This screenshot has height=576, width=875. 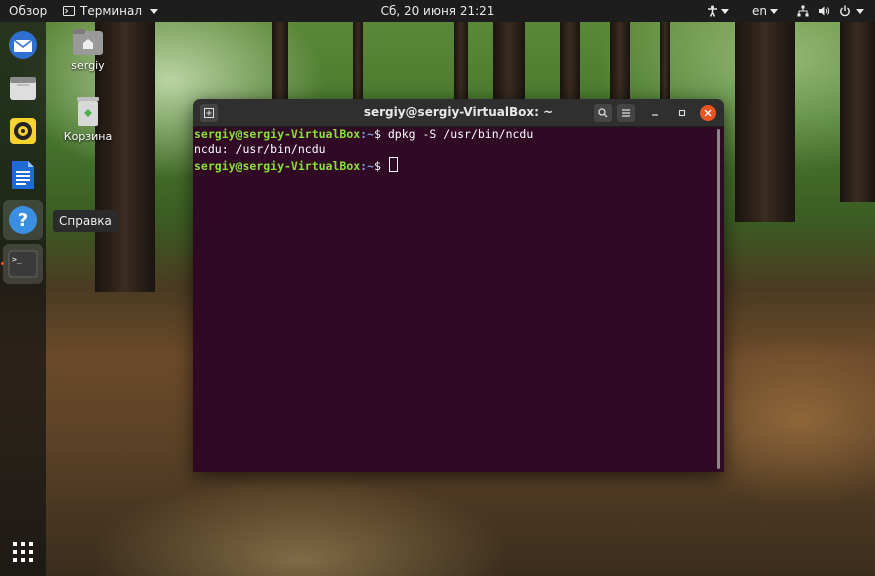 I want to click on help-icon: ?, so click(x=23, y=220).